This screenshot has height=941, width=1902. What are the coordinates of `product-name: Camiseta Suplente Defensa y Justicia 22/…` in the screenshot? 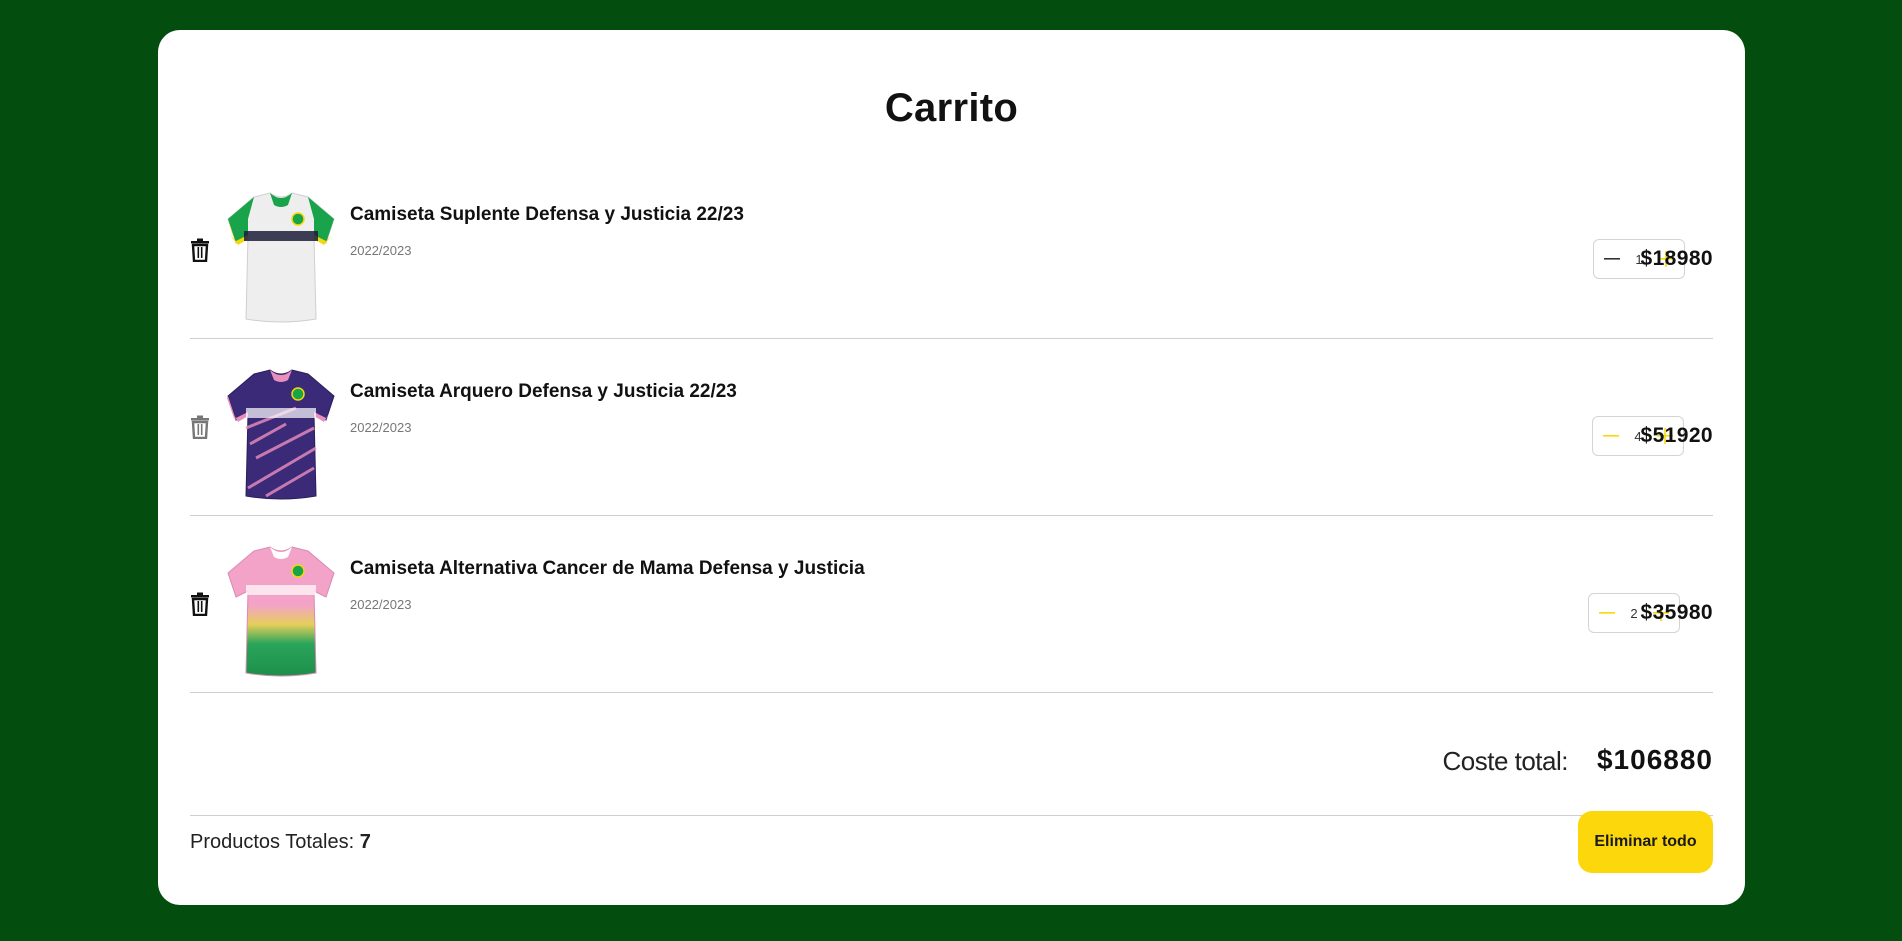 It's located at (547, 214).